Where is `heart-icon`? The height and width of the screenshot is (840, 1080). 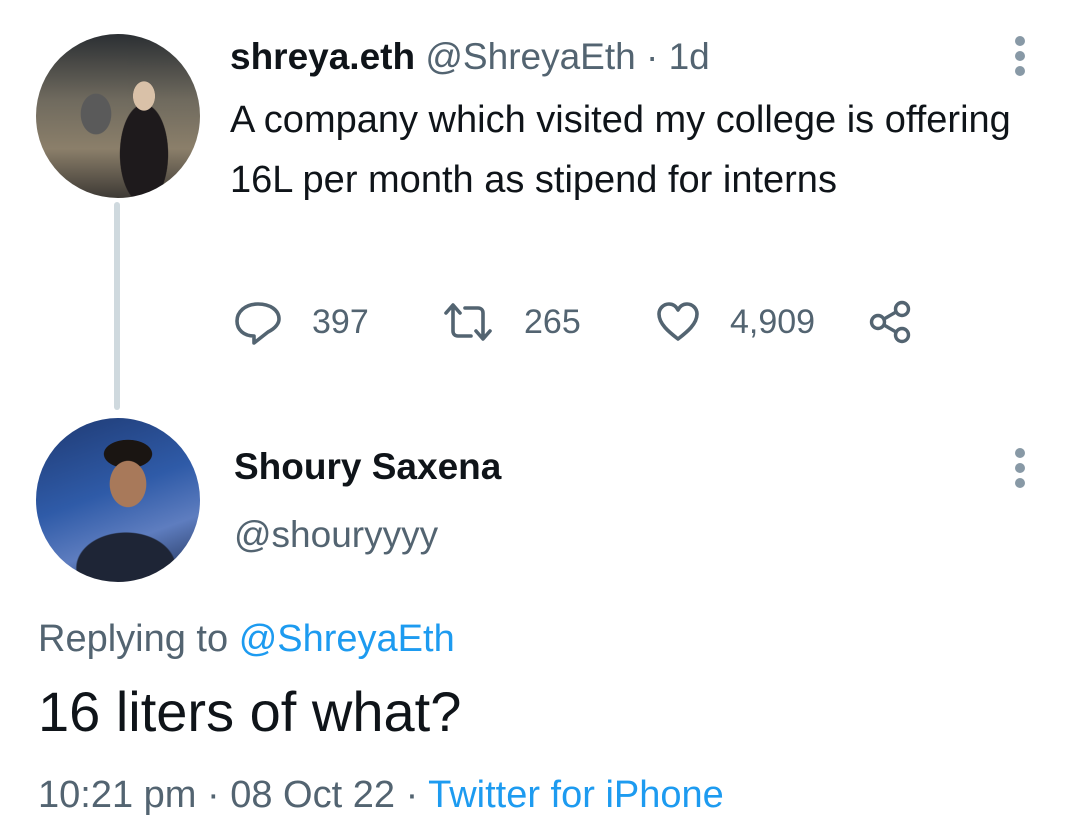 heart-icon is located at coordinates (678, 321).